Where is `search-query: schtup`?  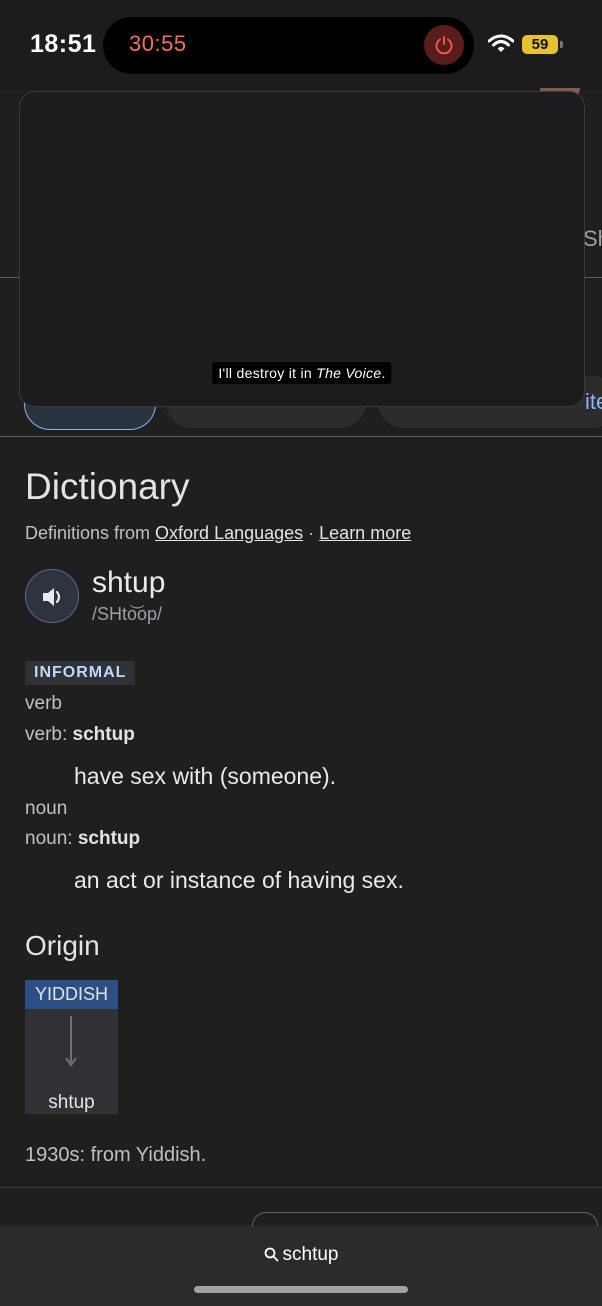
search-query: schtup is located at coordinates (310, 1254).